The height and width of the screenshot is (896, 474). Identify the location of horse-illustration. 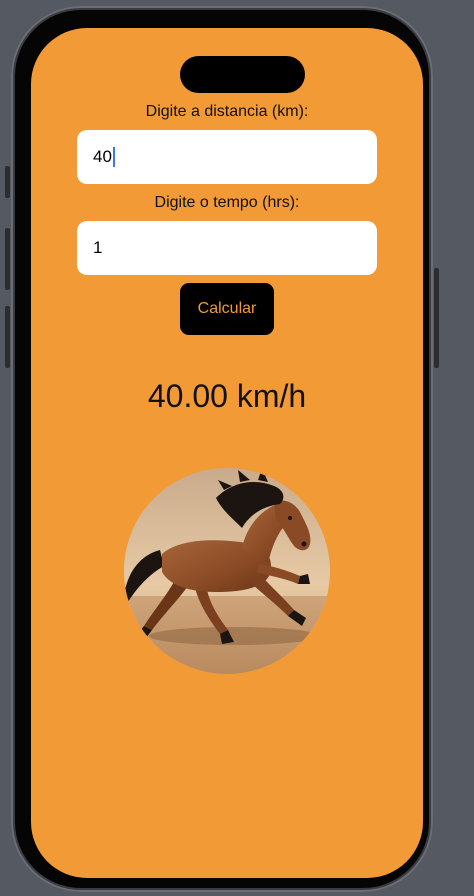
(227, 571).